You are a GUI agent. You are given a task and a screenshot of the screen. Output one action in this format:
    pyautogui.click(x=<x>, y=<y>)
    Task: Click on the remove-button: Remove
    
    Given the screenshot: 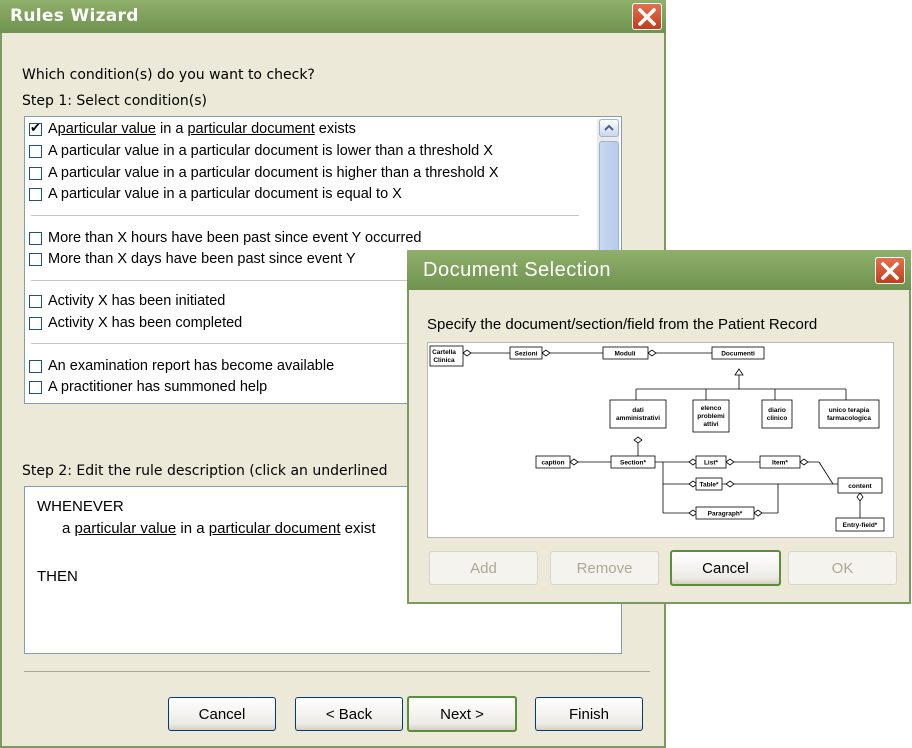 What is the action you would take?
    pyautogui.click(x=604, y=568)
    